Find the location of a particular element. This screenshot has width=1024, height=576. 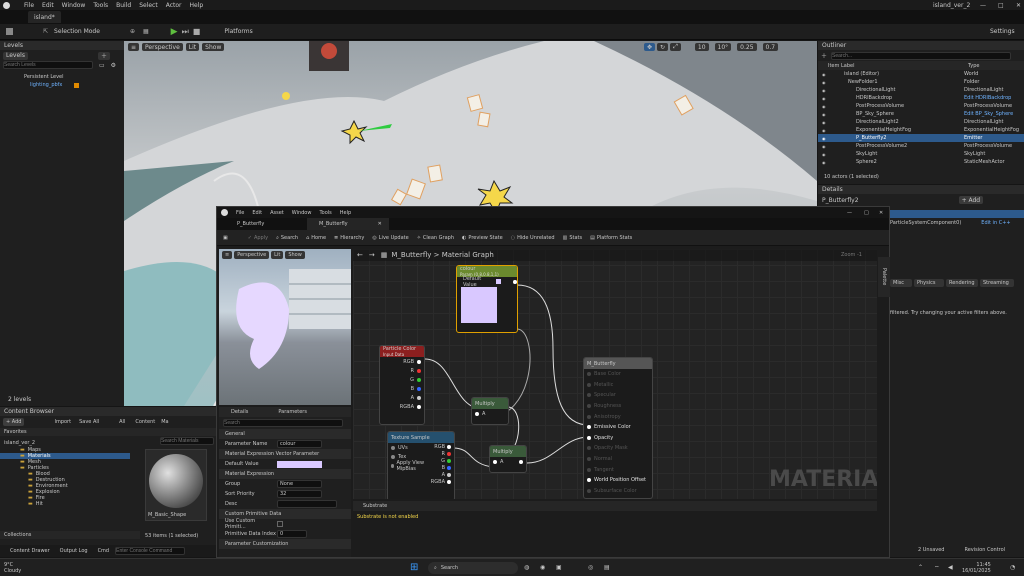

section-param-custom: Parameter Customization is located at coordinates (285, 544).